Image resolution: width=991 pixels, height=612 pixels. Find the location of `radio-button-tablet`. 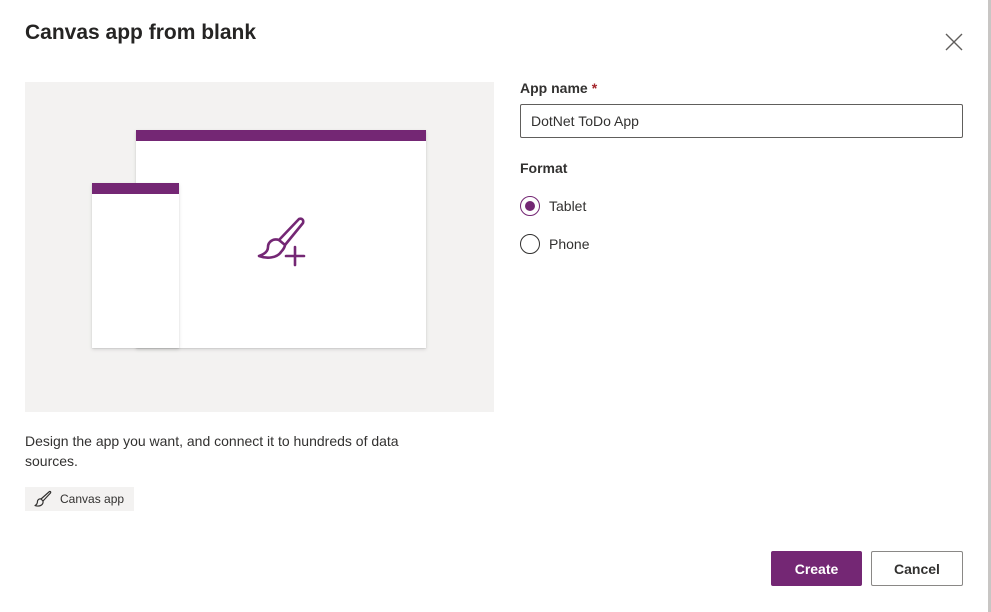

radio-button-tablet is located at coordinates (530, 206).